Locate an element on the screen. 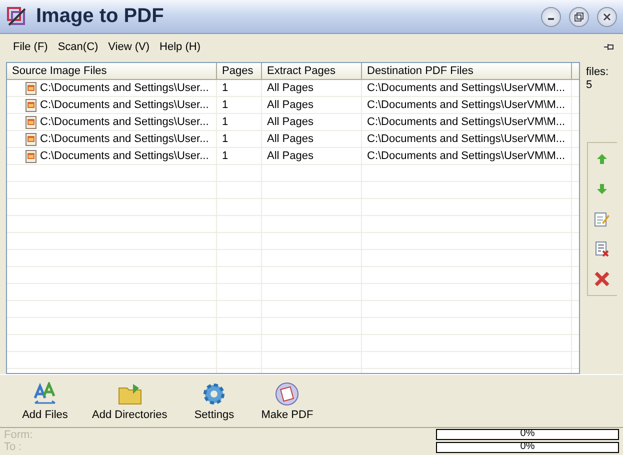 This screenshot has height=455, width=623. restore-icon is located at coordinates (579, 17).